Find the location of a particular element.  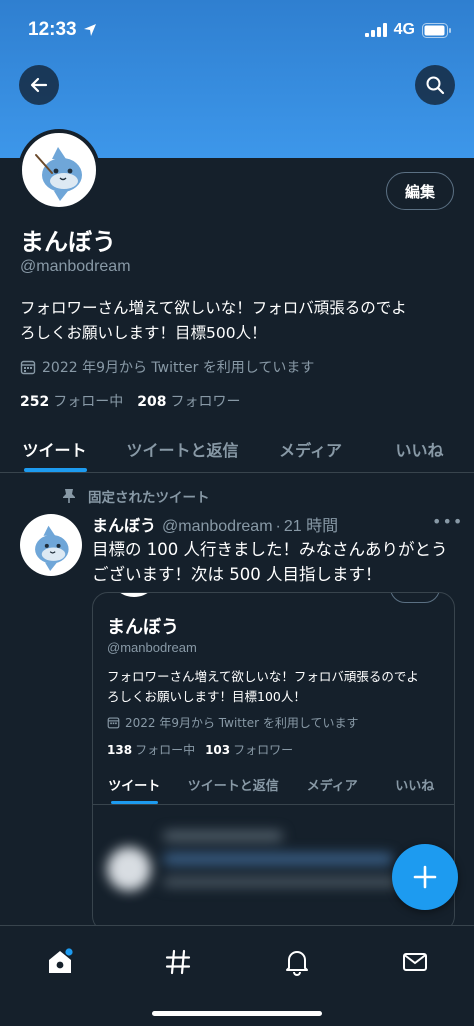

card-profile-handle: @manbodream is located at coordinates (152, 647).